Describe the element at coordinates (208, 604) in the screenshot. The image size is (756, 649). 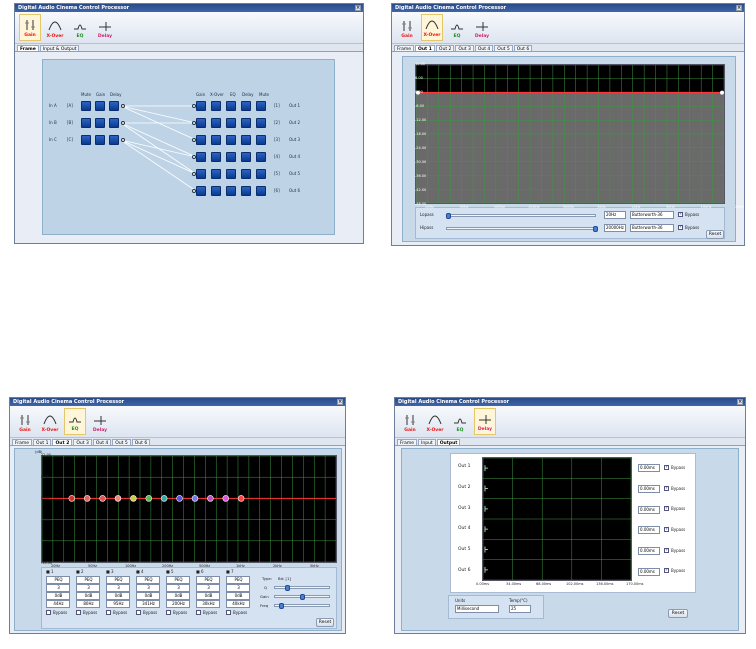
I see `band-6-freq-field: 30kHz` at that location.